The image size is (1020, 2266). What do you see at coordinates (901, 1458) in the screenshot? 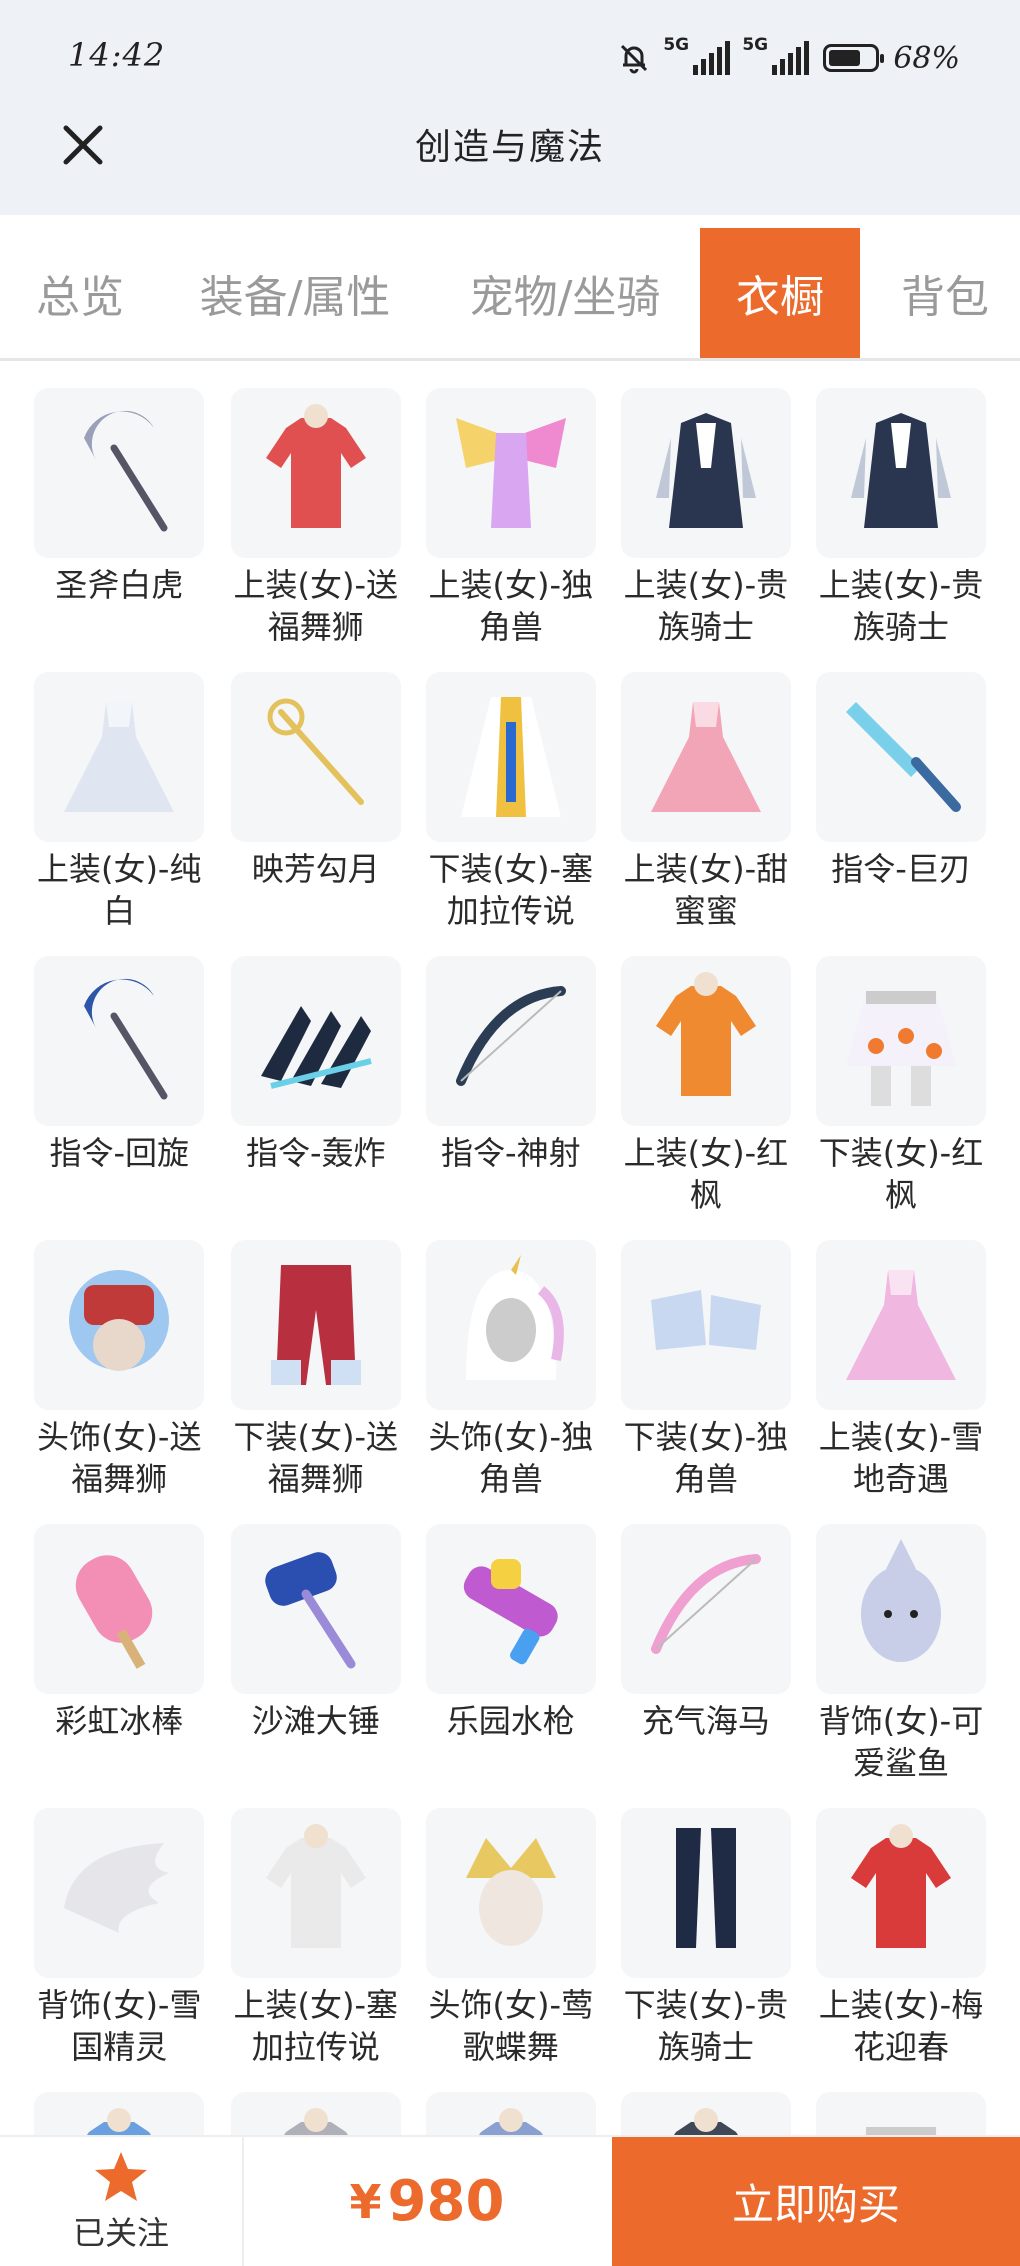
I see `item-name: 上装(女)-雪地奇遇` at bounding box center [901, 1458].